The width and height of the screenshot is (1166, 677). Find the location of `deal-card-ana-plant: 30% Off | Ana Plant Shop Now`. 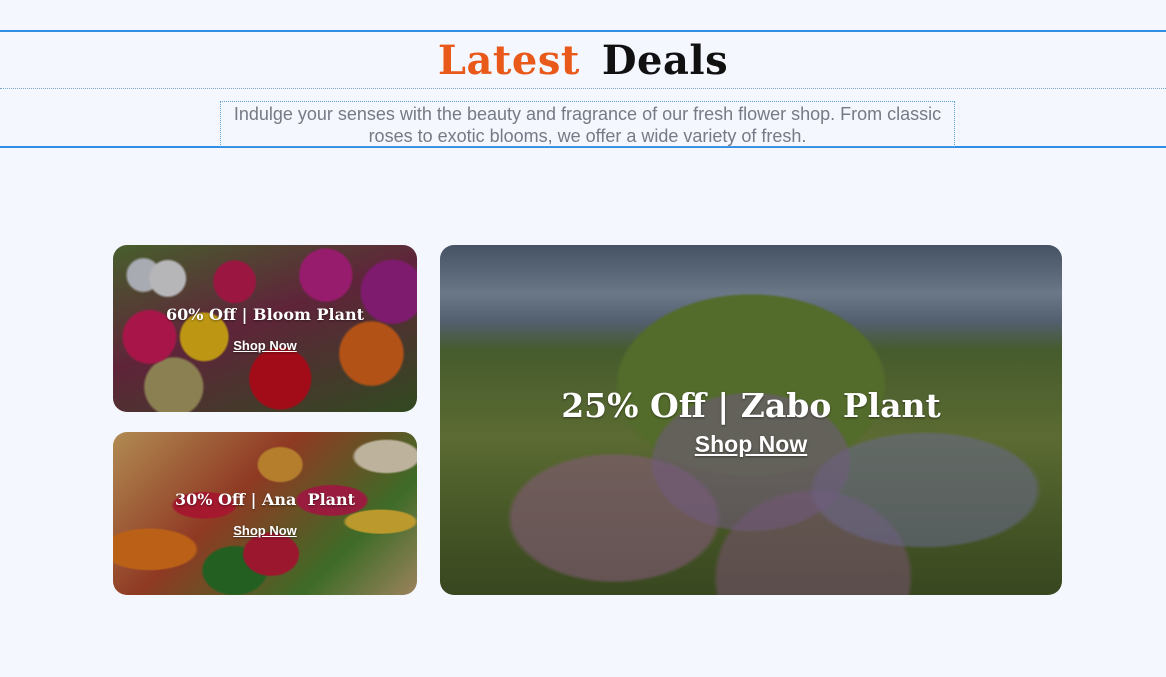

deal-card-ana-plant: 30% Off | Ana Plant Shop Now is located at coordinates (265, 513).